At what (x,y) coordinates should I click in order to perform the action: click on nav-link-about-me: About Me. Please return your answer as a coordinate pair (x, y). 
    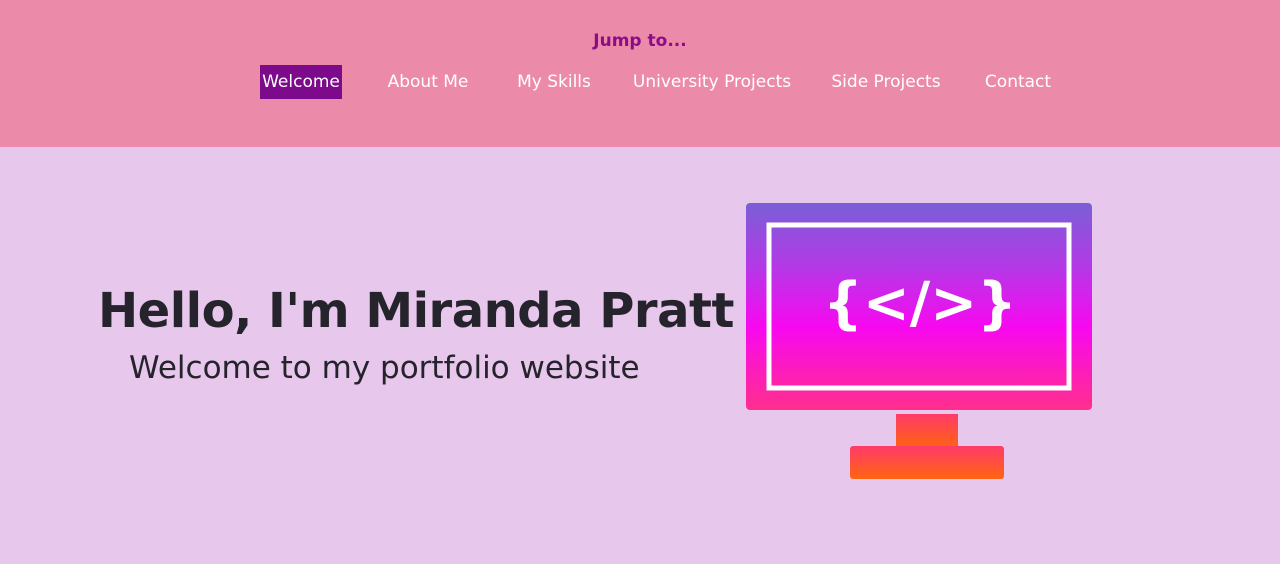
    Looking at the image, I should click on (428, 82).